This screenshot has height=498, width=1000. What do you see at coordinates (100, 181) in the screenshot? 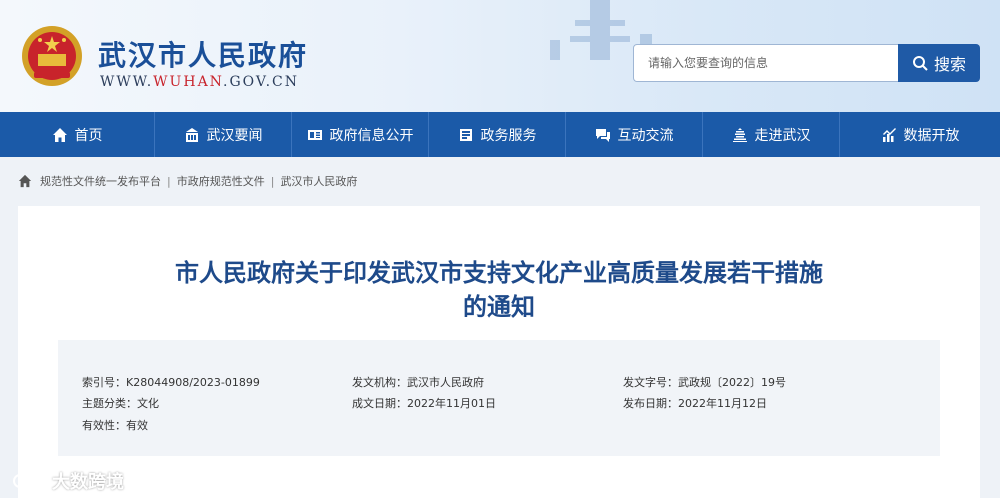
I see `breadcrumb-item: 规范性文件统一发布平台` at bounding box center [100, 181].